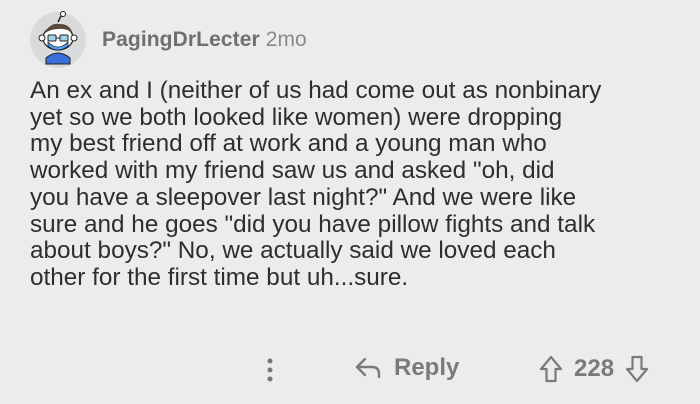 The image size is (700, 404). I want to click on vote-score: 228, so click(594, 368).